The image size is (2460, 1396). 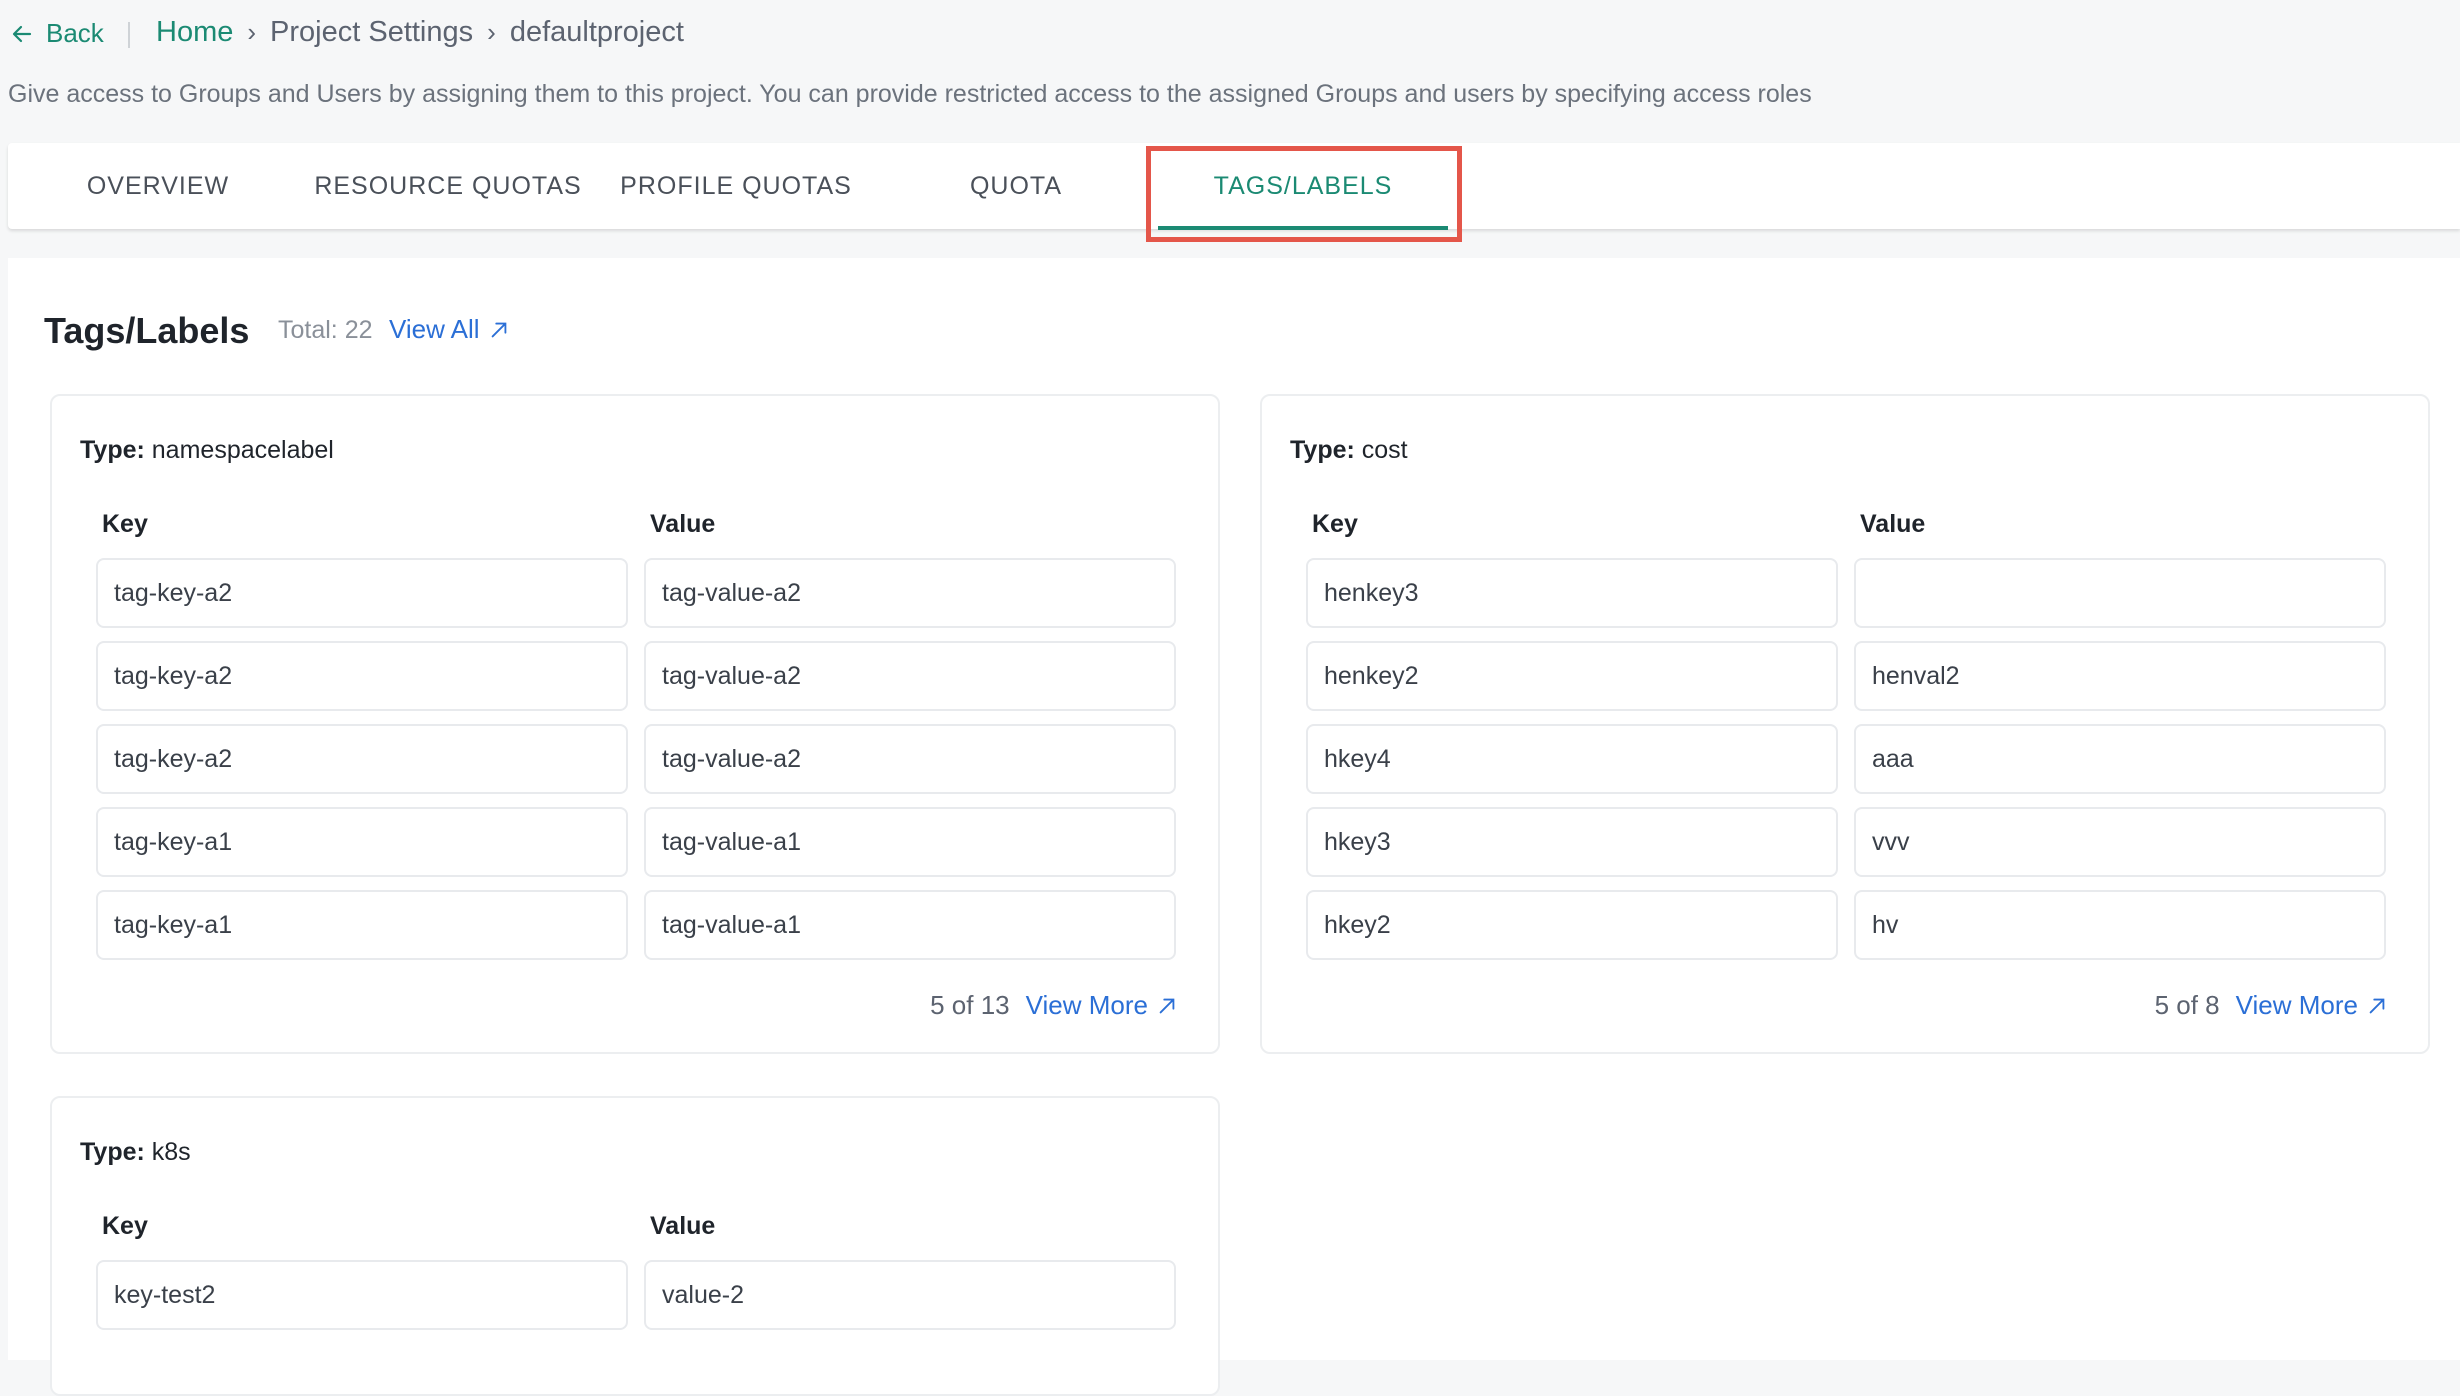 What do you see at coordinates (1572, 676) in the screenshot?
I see `key-cell: henkey2` at bounding box center [1572, 676].